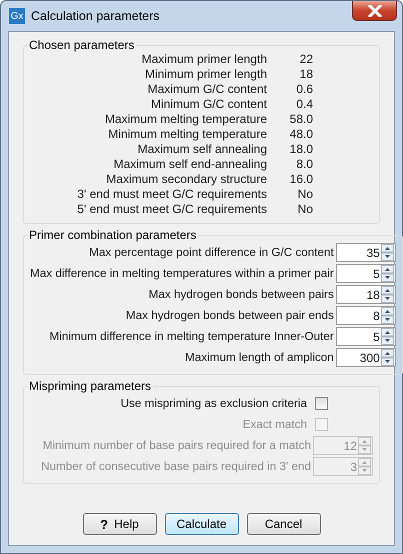 The height and width of the screenshot is (554, 403). Describe the element at coordinates (82, 45) in the screenshot. I see `group-title: Chosen parameters` at that location.